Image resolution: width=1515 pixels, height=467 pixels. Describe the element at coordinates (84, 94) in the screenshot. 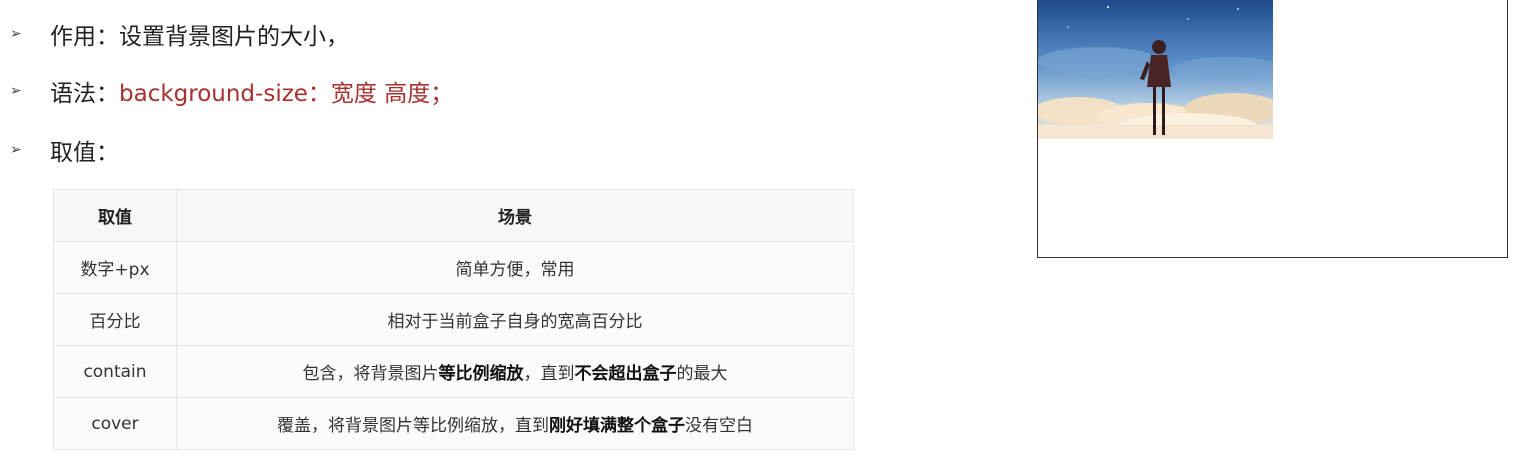

I see `bullet-syntax-label: 语法：` at that location.